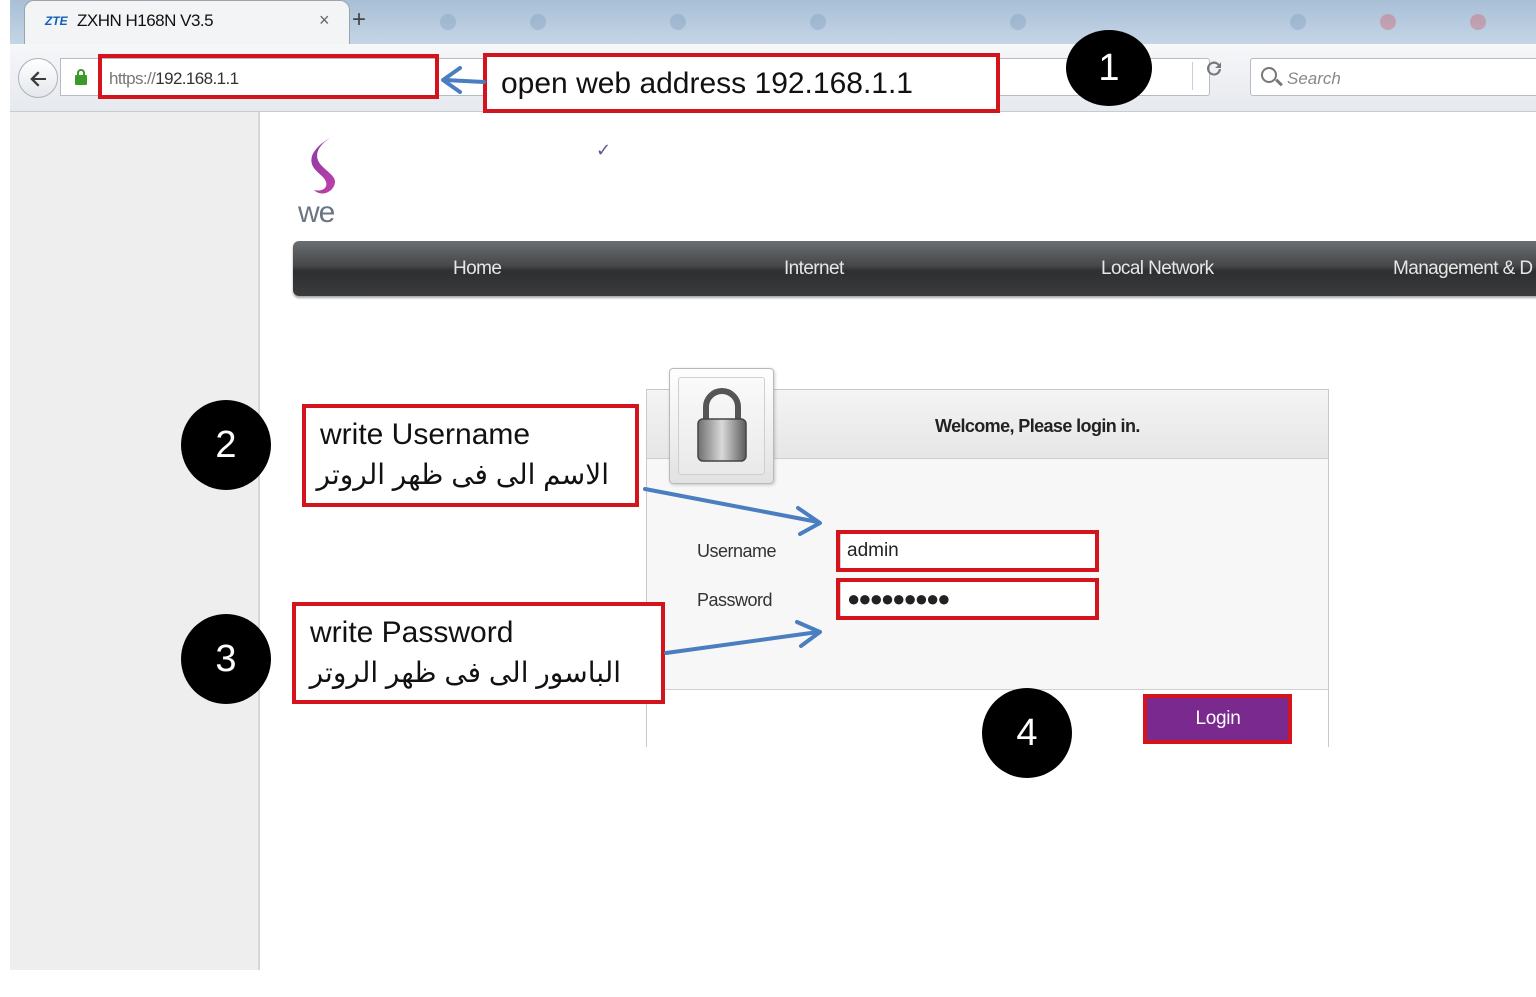  I want to click on tab-title: ZXHN H168N V3.5, so click(145, 20).